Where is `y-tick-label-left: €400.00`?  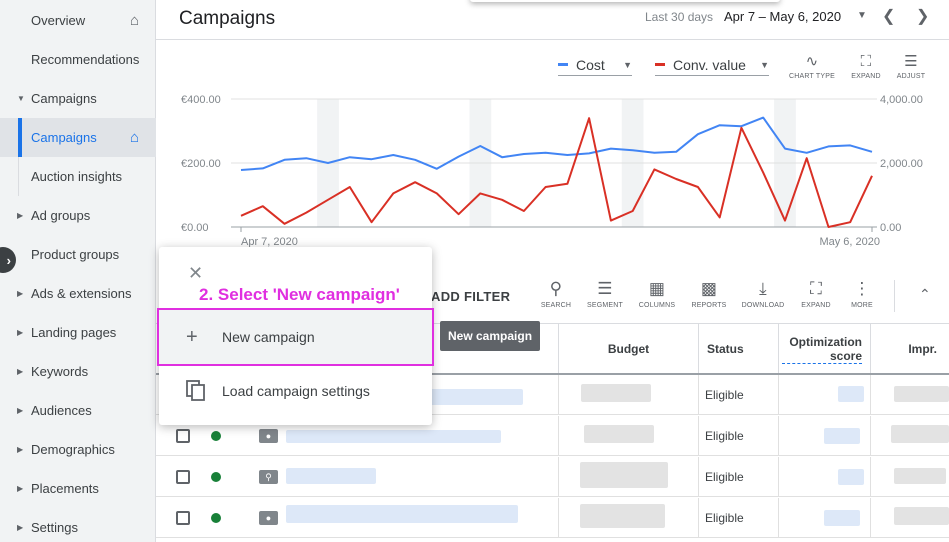
y-tick-label-left: €400.00 is located at coordinates (201, 100).